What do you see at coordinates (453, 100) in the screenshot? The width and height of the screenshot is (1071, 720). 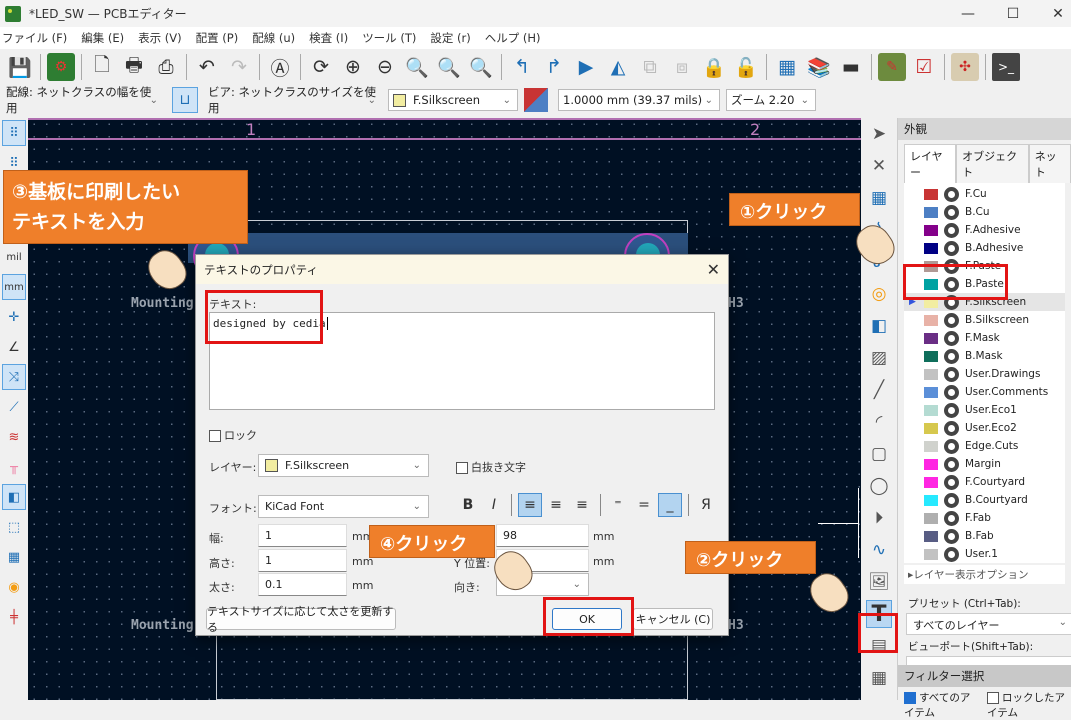 I see `active-layer-select: F.Silkscreen ⌄` at bounding box center [453, 100].